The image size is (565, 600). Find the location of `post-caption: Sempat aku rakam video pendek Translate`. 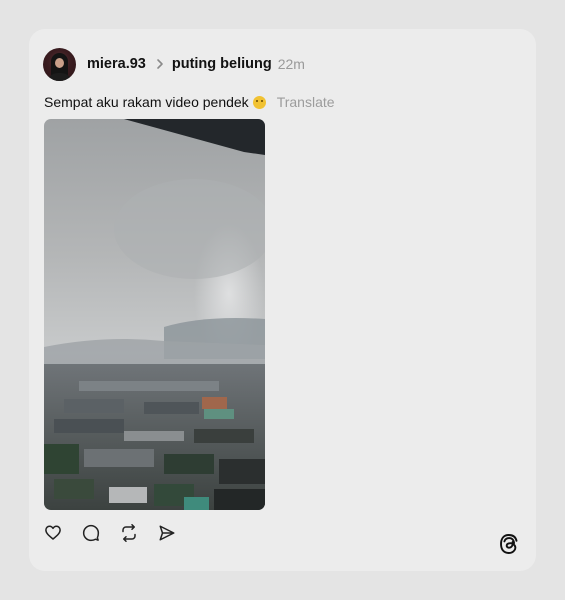

post-caption: Sempat aku rakam video pendek Translate is located at coordinates (189, 102).